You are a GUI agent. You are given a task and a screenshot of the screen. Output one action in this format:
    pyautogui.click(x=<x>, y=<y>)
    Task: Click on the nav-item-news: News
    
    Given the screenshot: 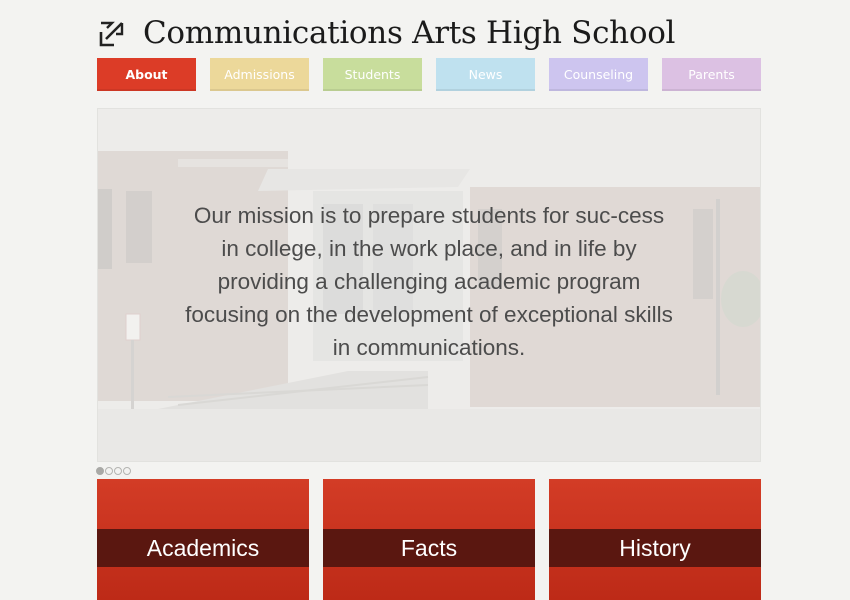 What is the action you would take?
    pyautogui.click(x=485, y=74)
    